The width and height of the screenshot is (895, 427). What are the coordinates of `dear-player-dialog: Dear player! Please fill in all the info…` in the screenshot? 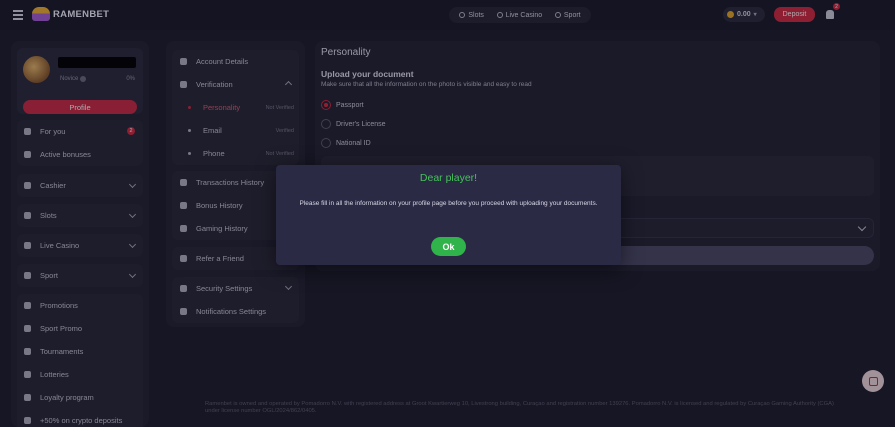 It's located at (448, 215).